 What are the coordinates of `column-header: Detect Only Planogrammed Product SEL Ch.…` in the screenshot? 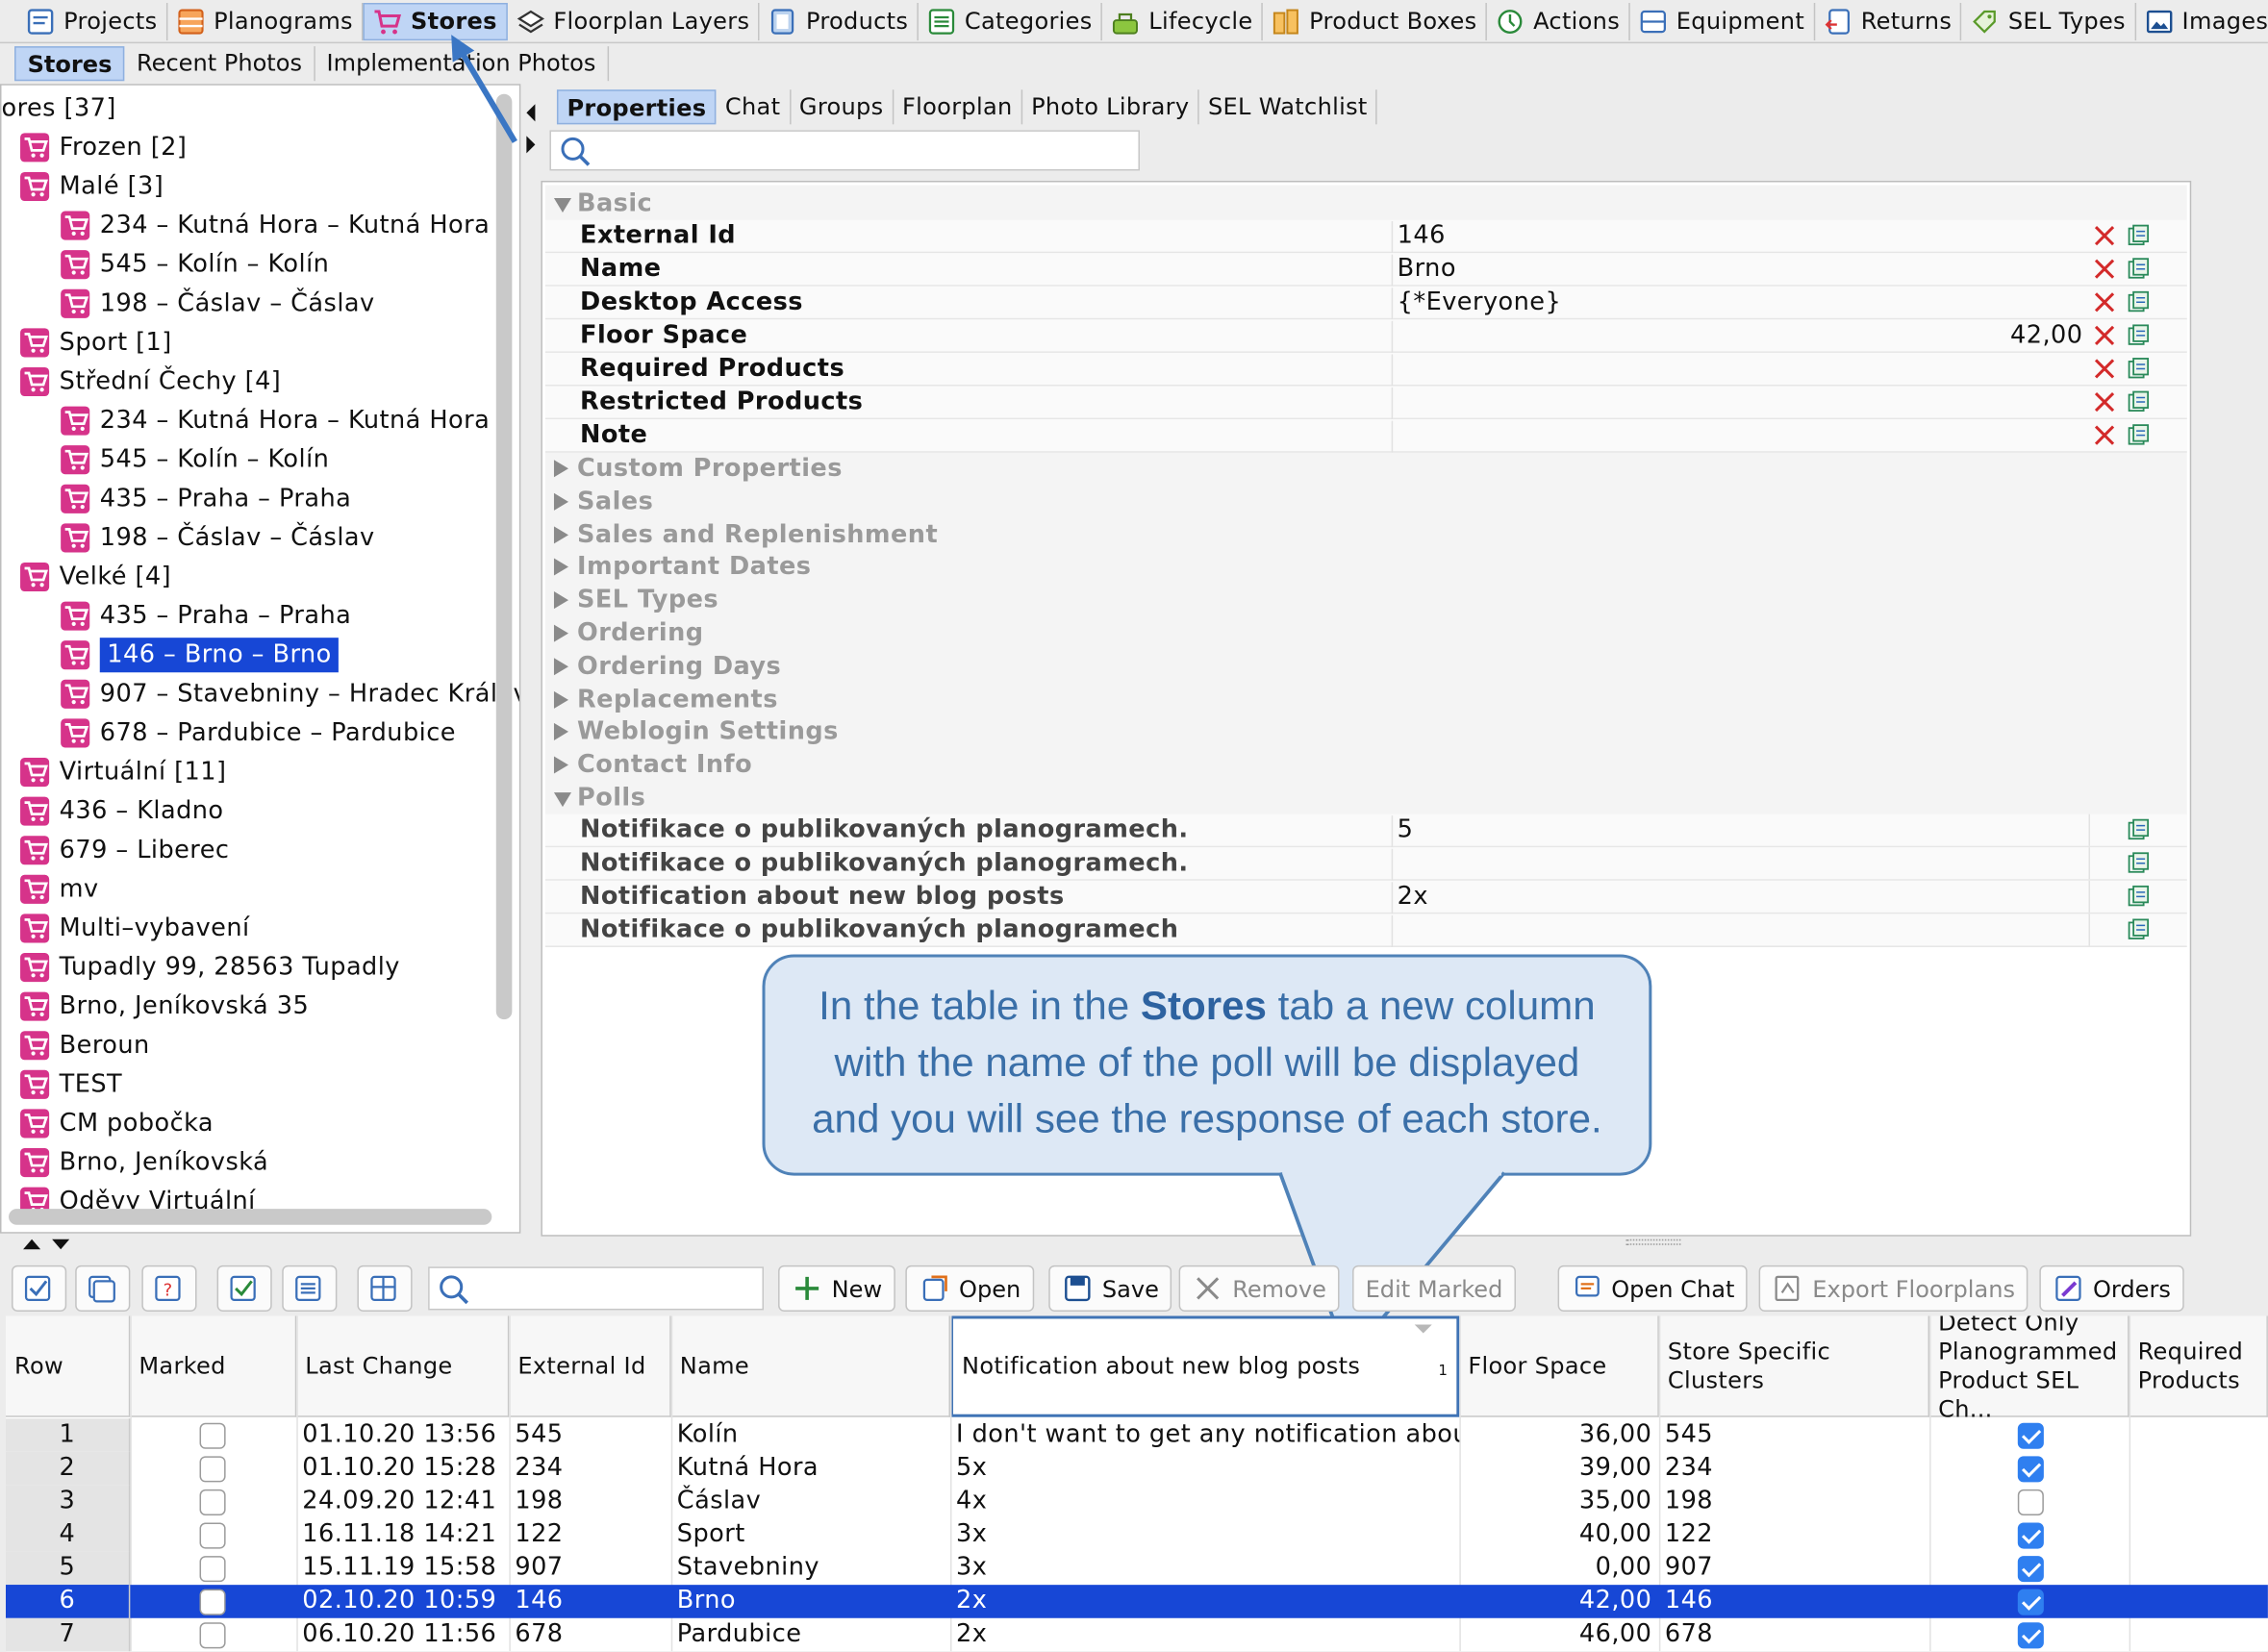 It's located at (2029, 1368).